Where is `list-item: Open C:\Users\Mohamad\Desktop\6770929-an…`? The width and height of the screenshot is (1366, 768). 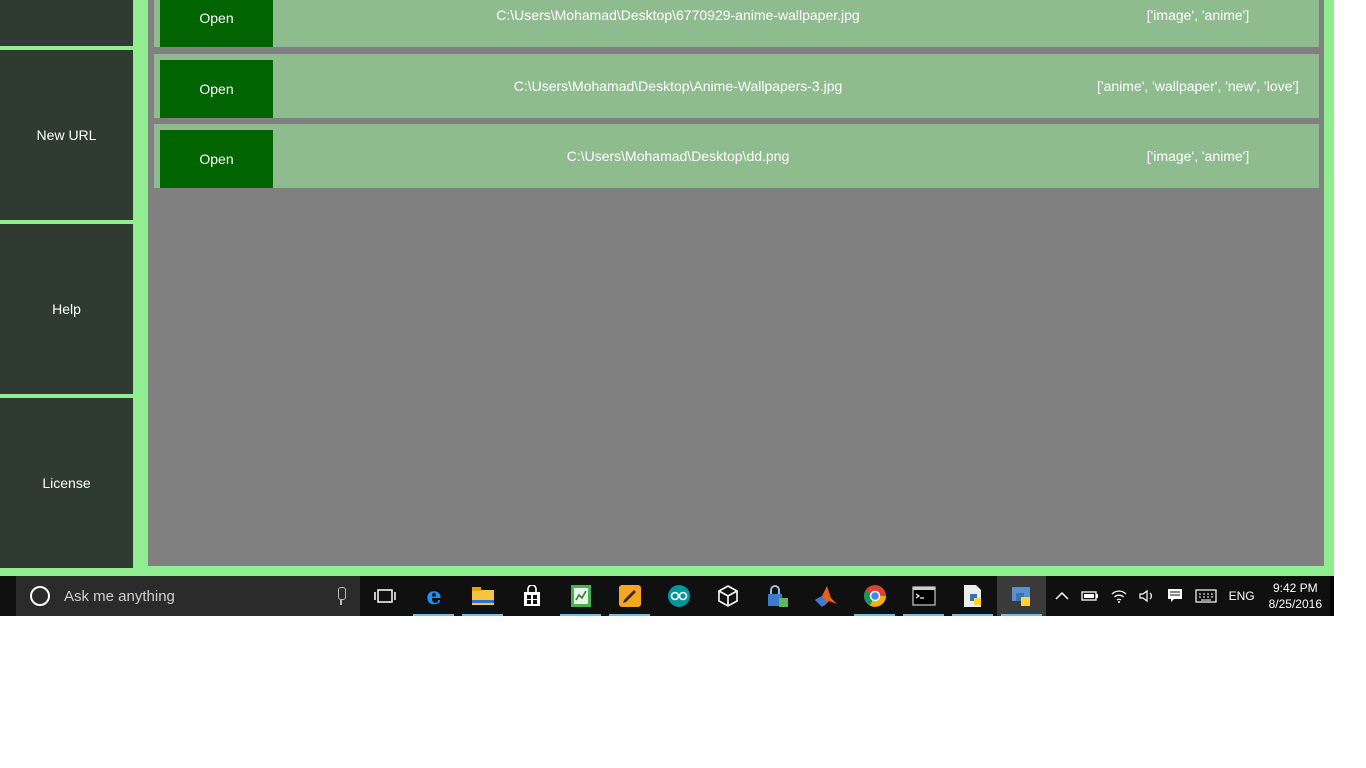
list-item: Open C:\Users\Mohamad\Desktop\6770929-an… is located at coordinates (736, 23).